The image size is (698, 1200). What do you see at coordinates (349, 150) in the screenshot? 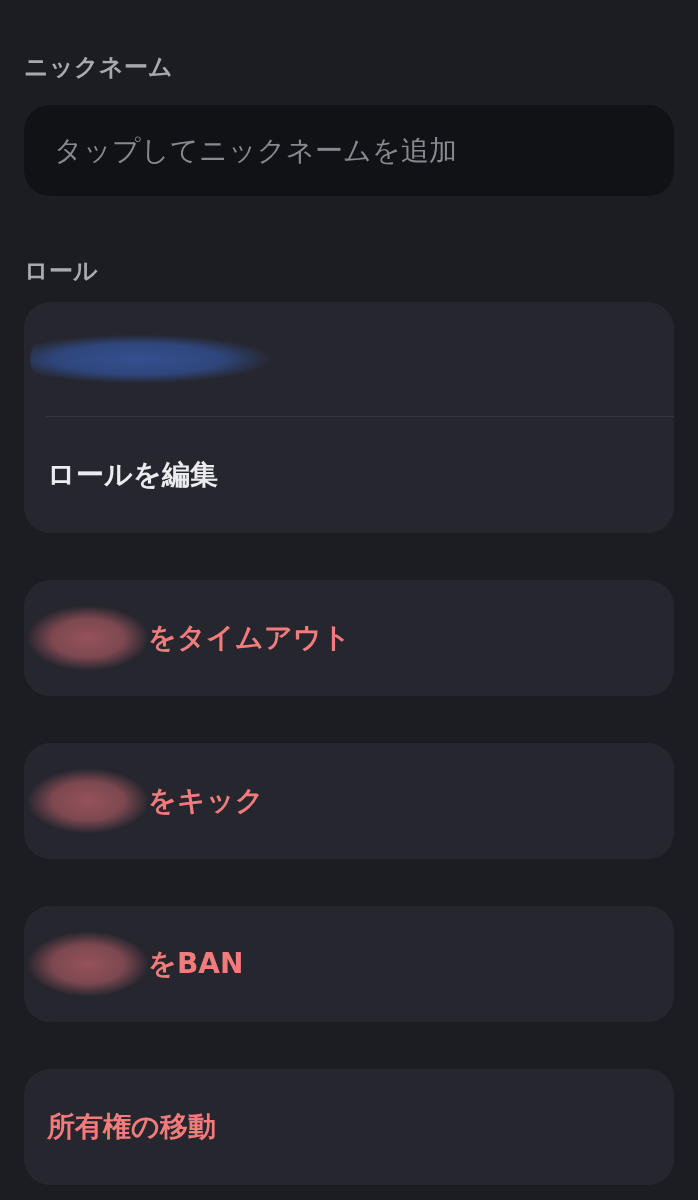
I see `nickname-field: タップしてニックネームを追加` at bounding box center [349, 150].